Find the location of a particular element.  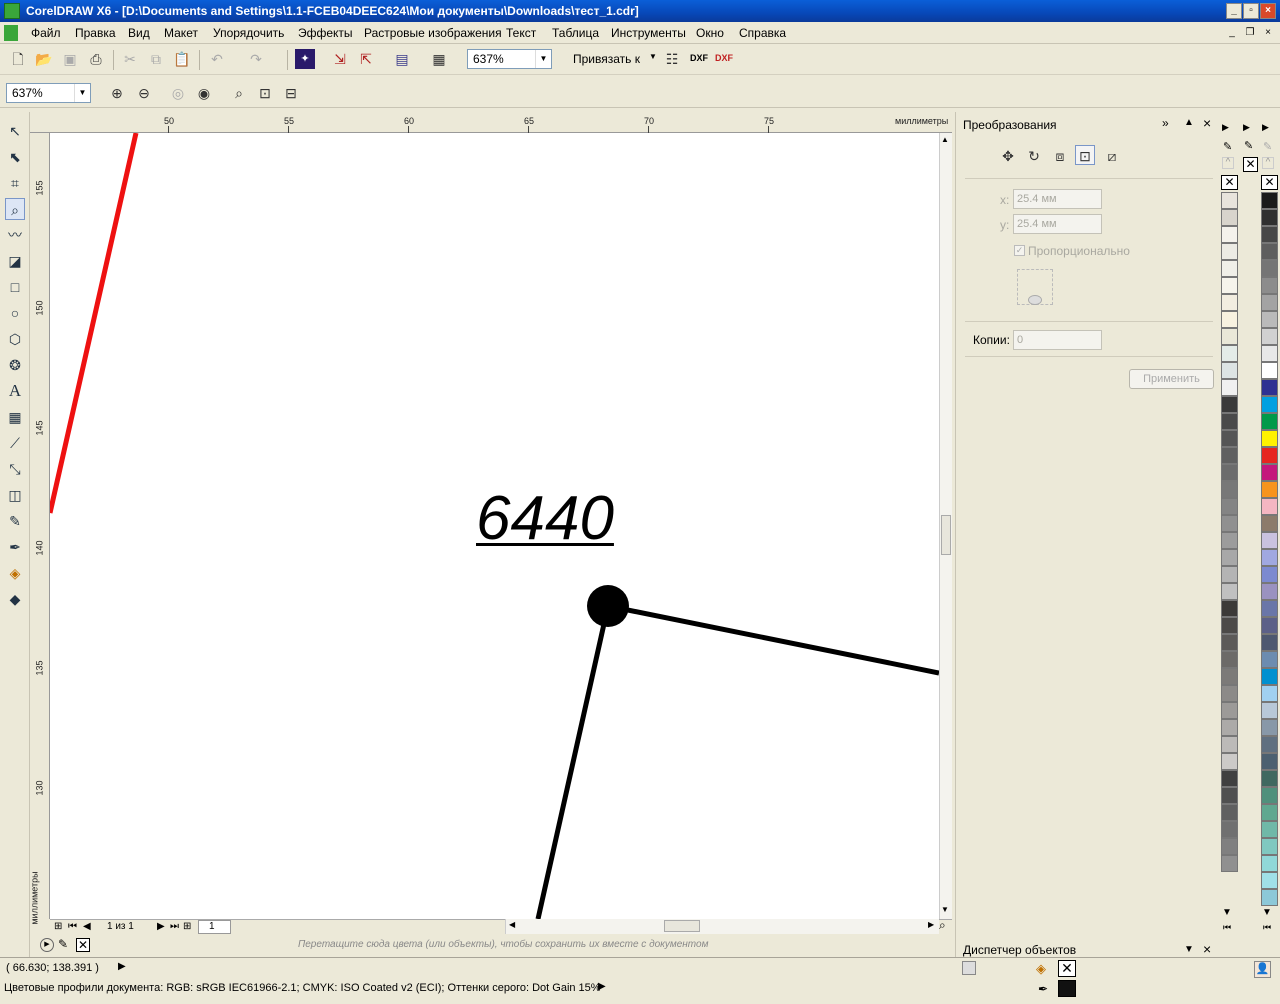

rectangle-tool-icon: □ is located at coordinates (15, 287).